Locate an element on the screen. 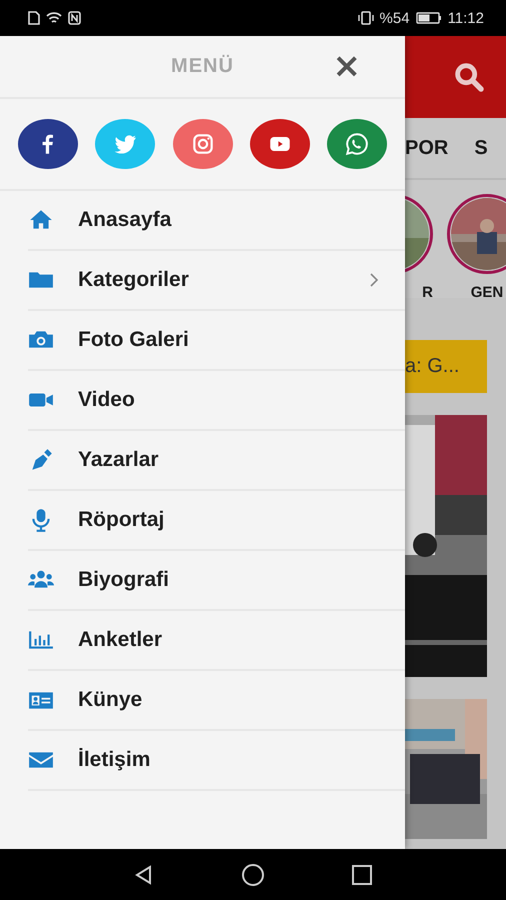 The width and height of the screenshot is (506, 900). battery-percent: %54 is located at coordinates (395, 18).